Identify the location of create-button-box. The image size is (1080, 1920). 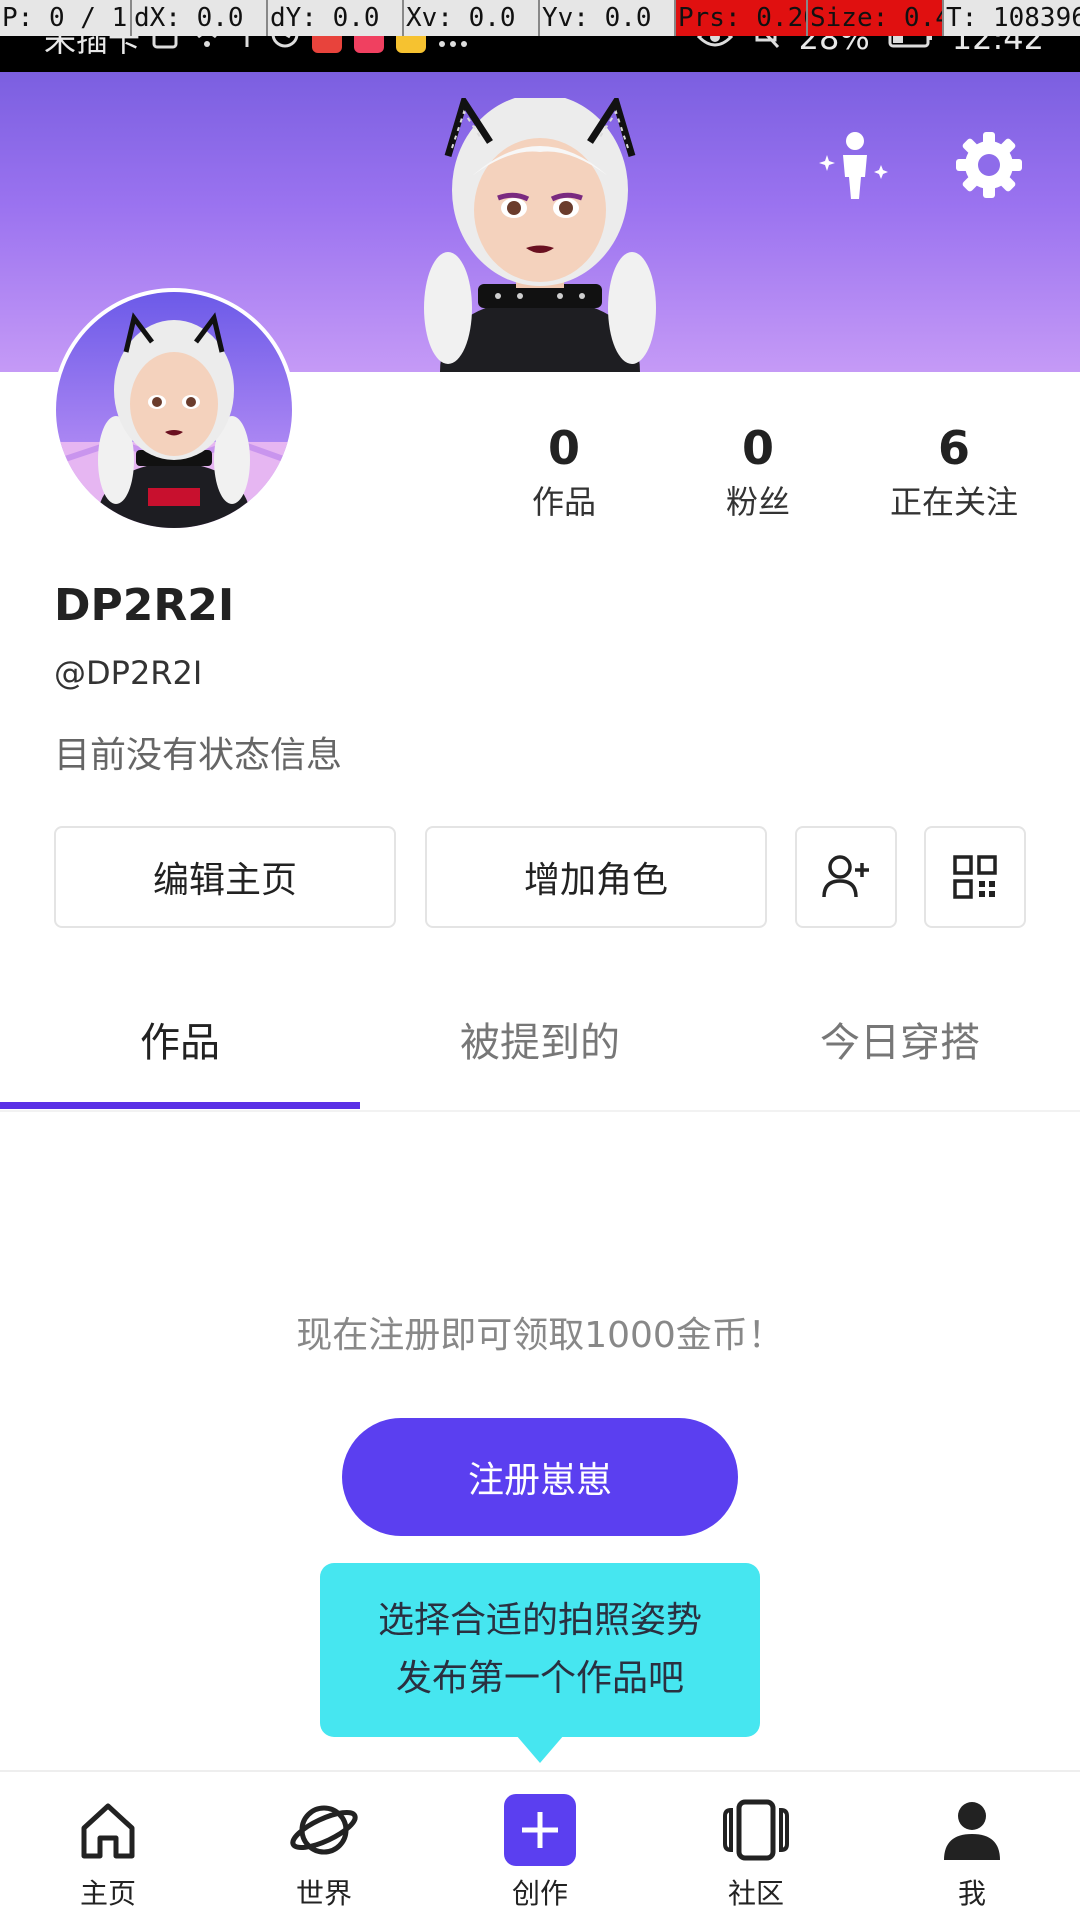
(540, 1830).